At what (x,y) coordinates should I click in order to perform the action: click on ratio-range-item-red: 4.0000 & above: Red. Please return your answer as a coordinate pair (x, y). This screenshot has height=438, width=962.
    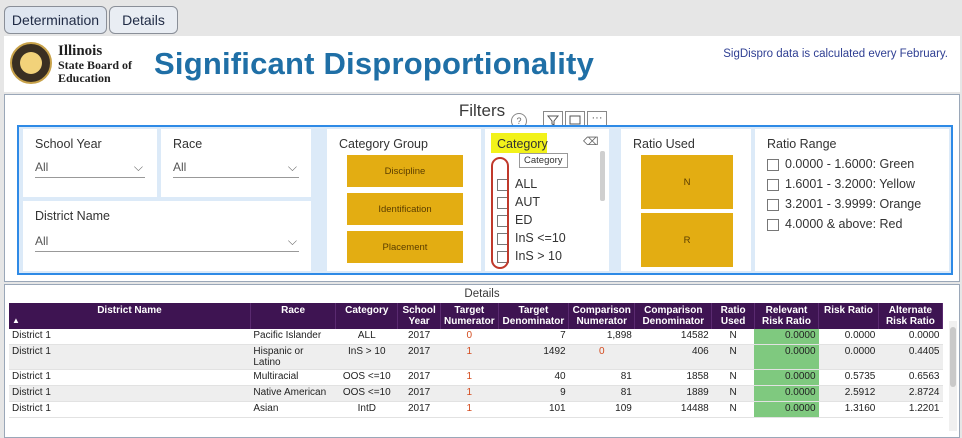
    Looking at the image, I should click on (834, 224).